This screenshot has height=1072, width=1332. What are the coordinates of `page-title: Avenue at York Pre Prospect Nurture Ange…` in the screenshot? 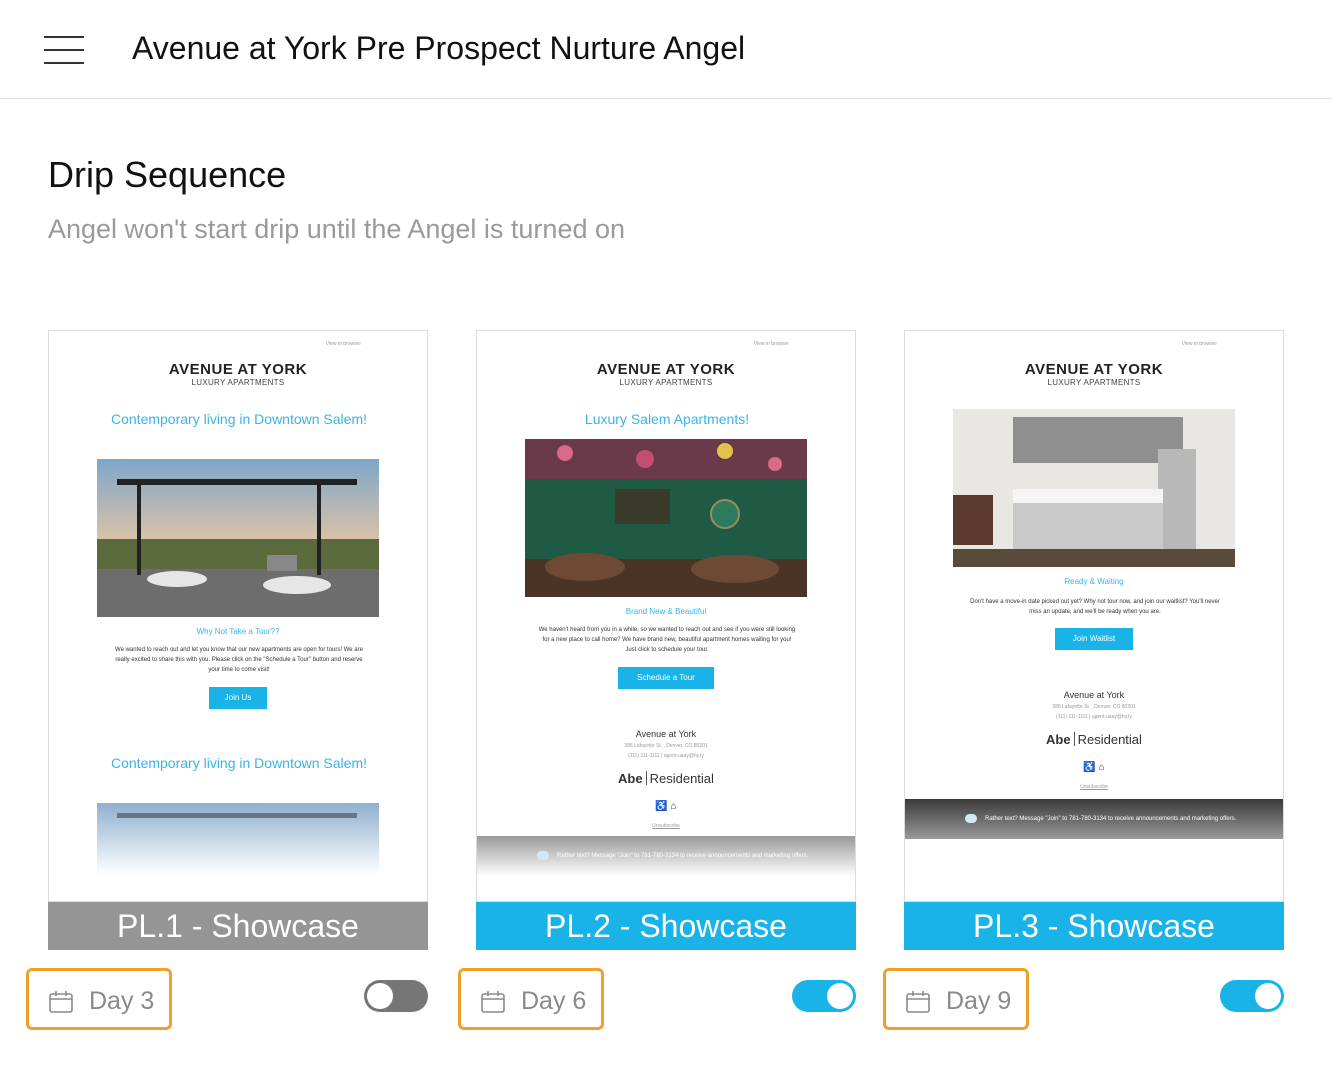 It's located at (439, 48).